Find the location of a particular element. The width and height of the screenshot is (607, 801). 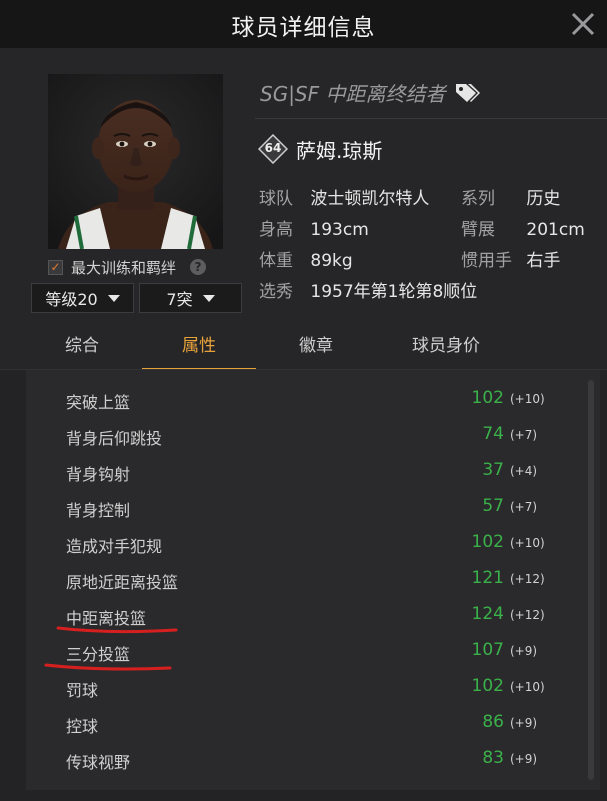

rating-badge: 64 is located at coordinates (273, 149).